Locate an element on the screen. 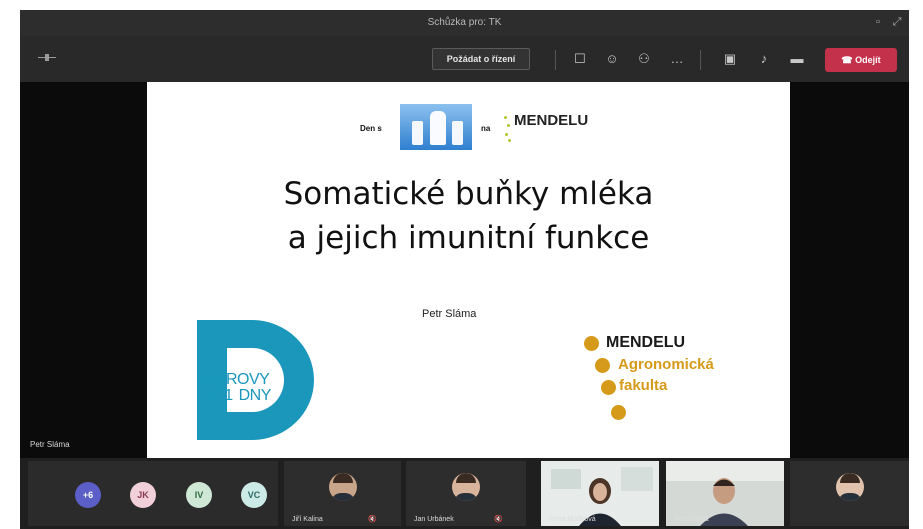  title-bar: Schůzka pro: TK ▫ ⤢ is located at coordinates (464, 23).